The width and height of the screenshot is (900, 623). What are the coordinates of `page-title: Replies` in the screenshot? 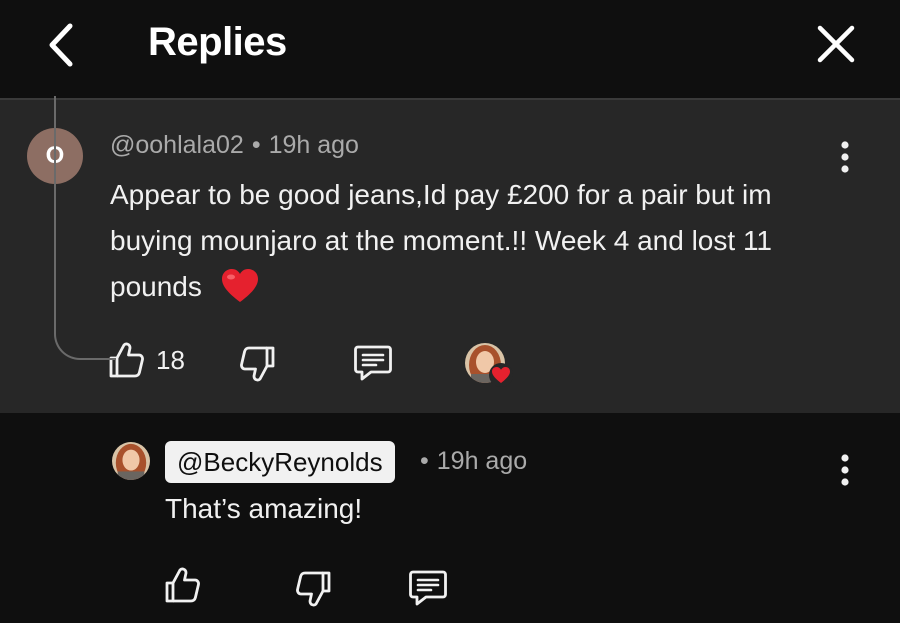 It's located at (217, 42).